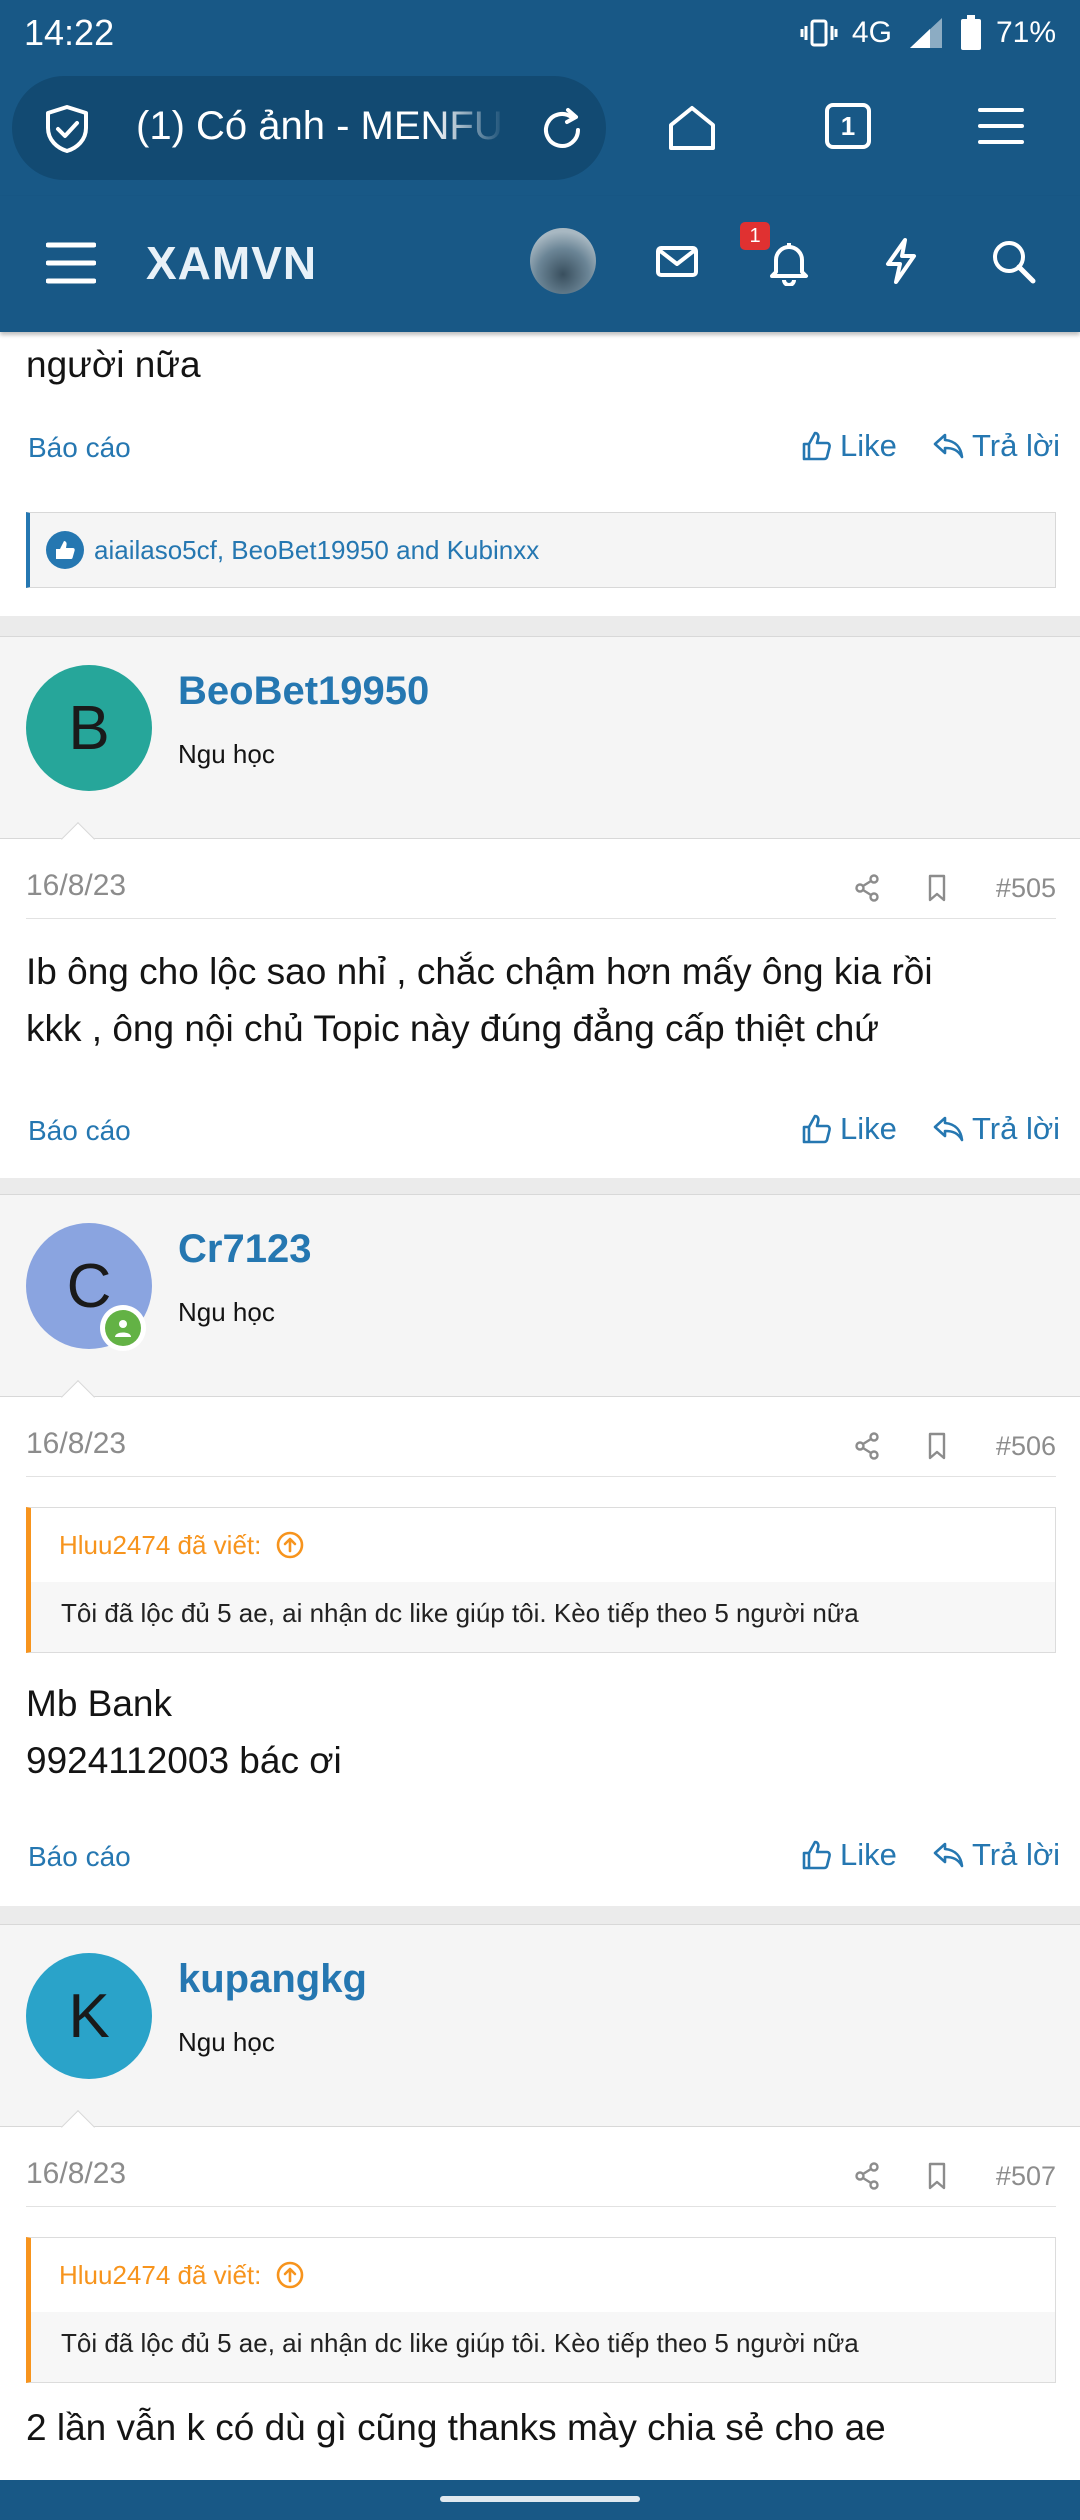  Describe the element at coordinates (244, 1249) in the screenshot. I see `username: Cr7123` at that location.